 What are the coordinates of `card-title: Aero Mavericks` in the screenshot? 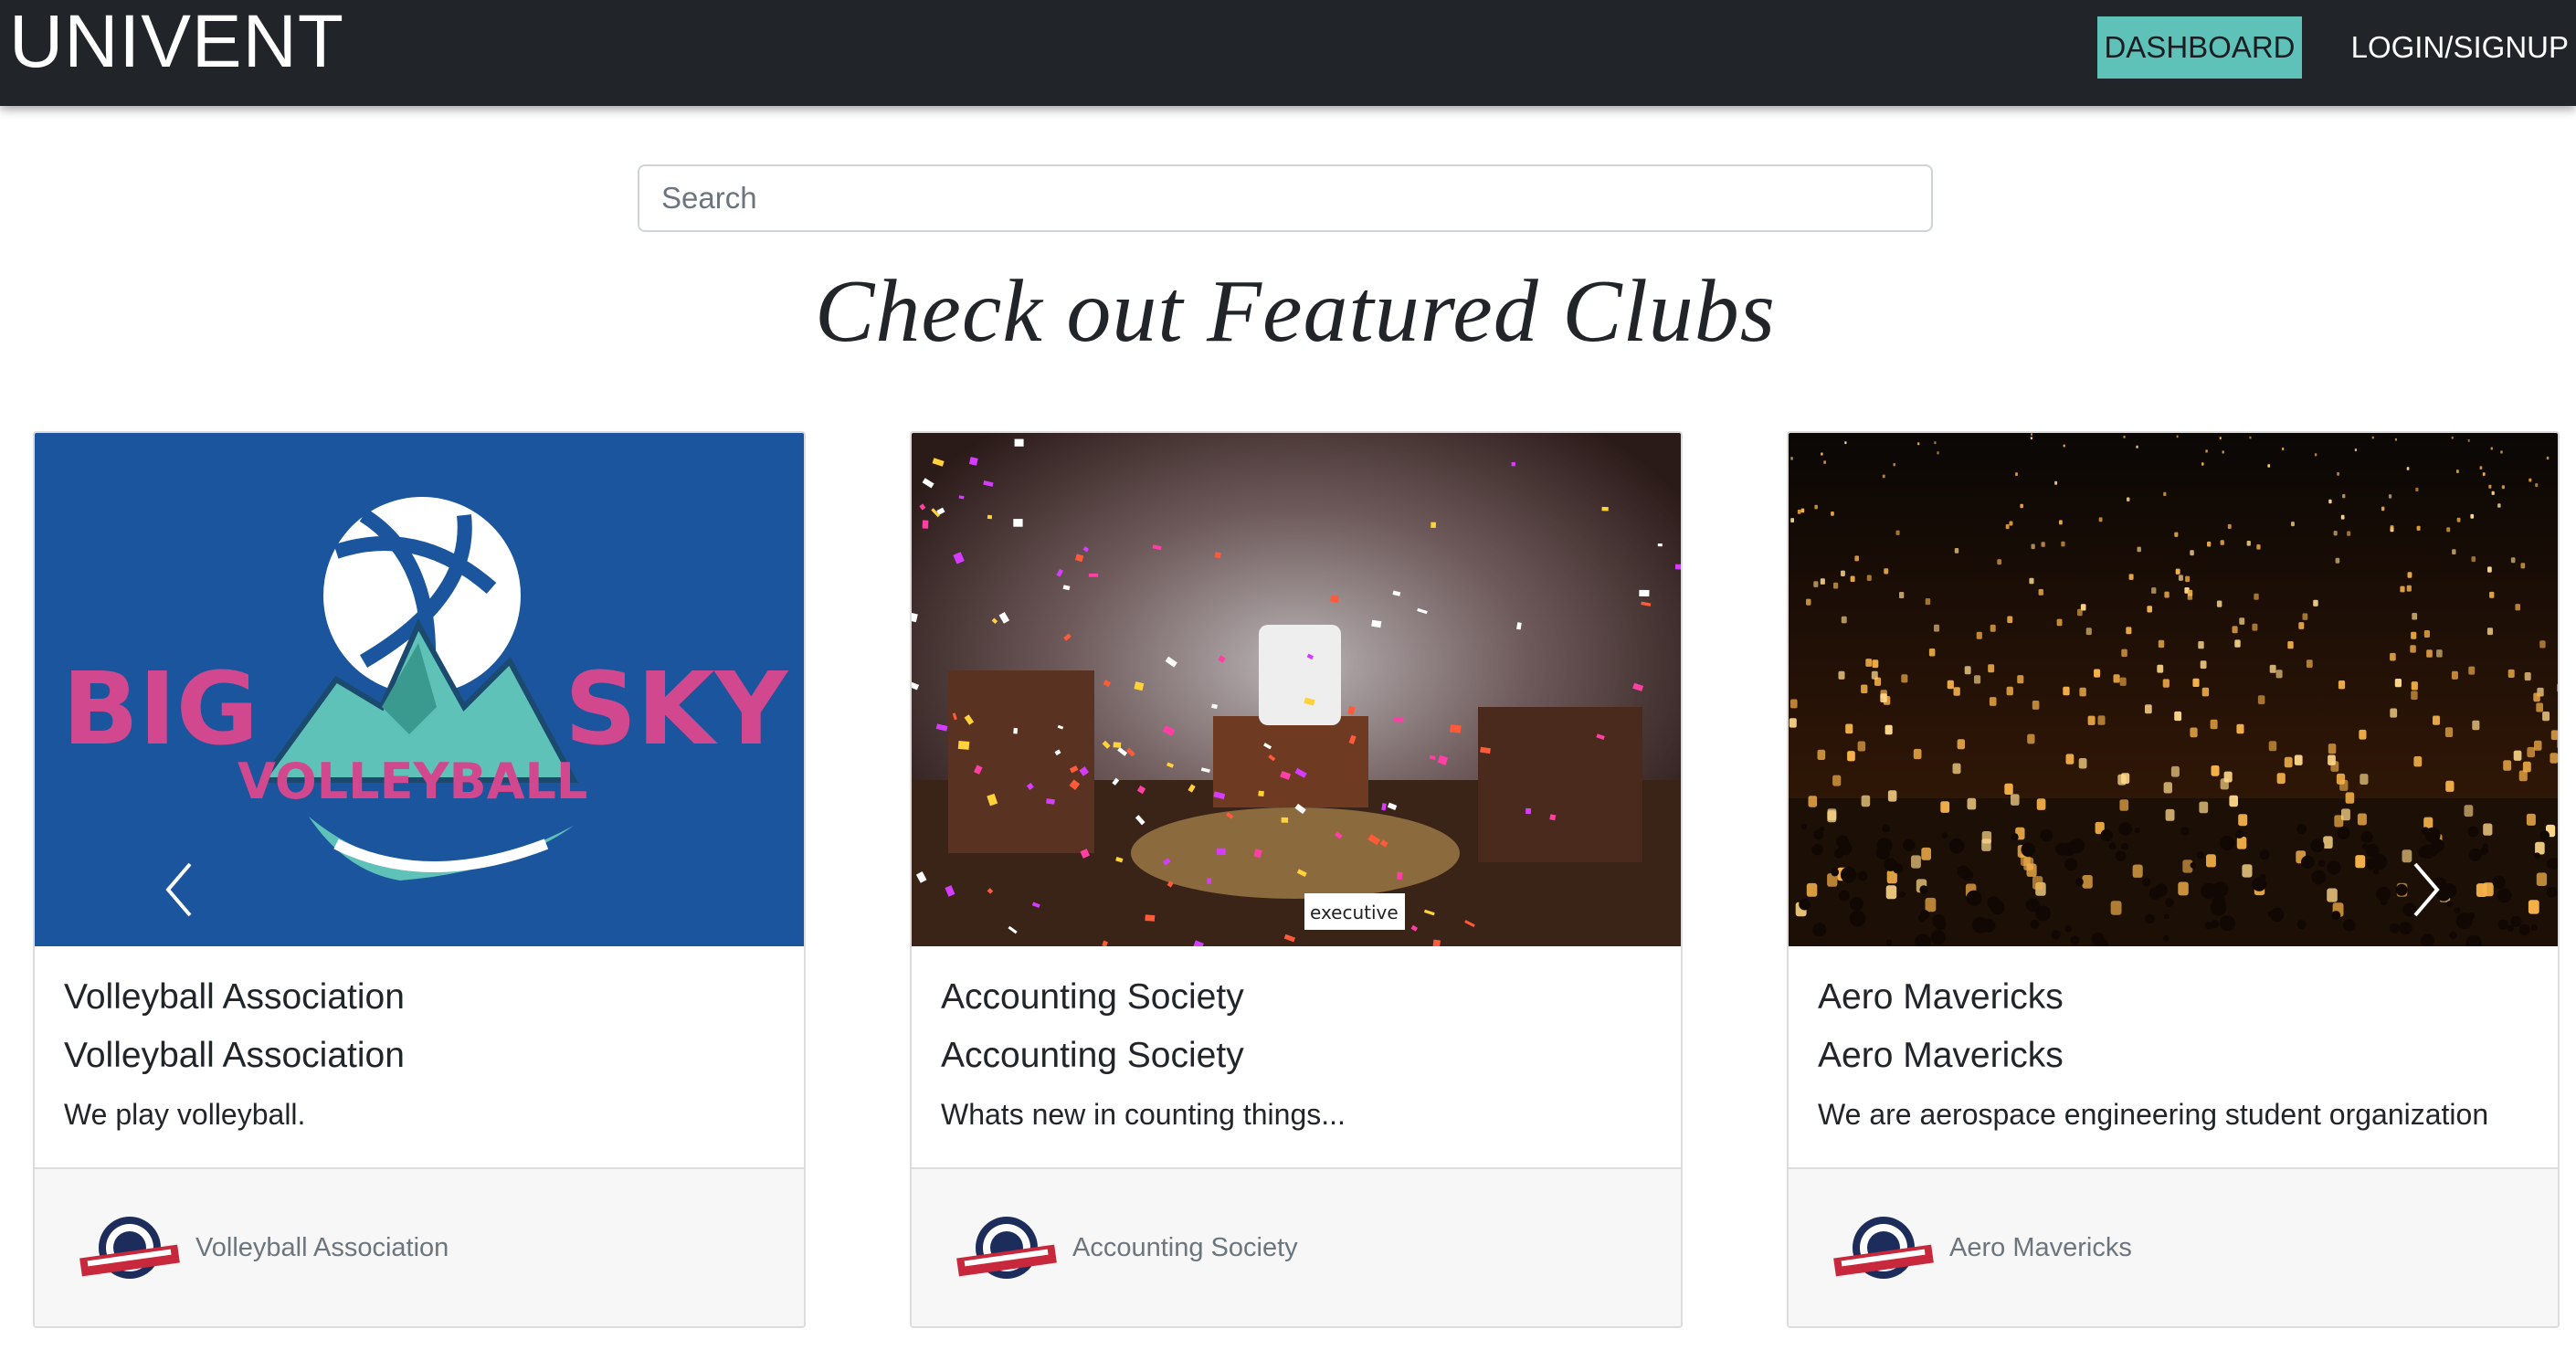 It's located at (2178, 997).